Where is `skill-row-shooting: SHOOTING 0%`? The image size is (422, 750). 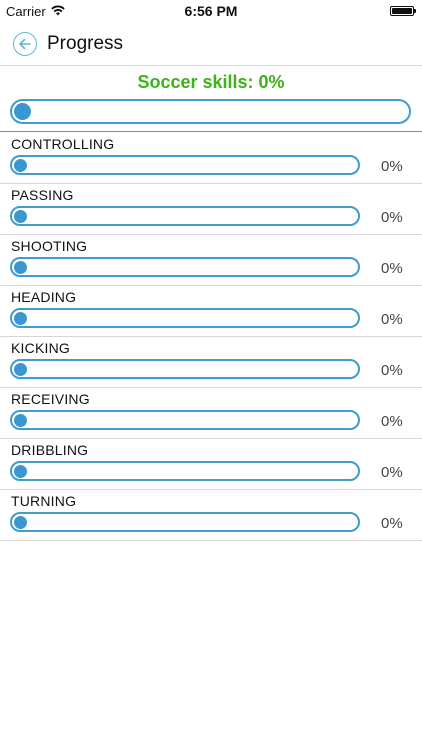 skill-row-shooting: SHOOTING 0% is located at coordinates (211, 260).